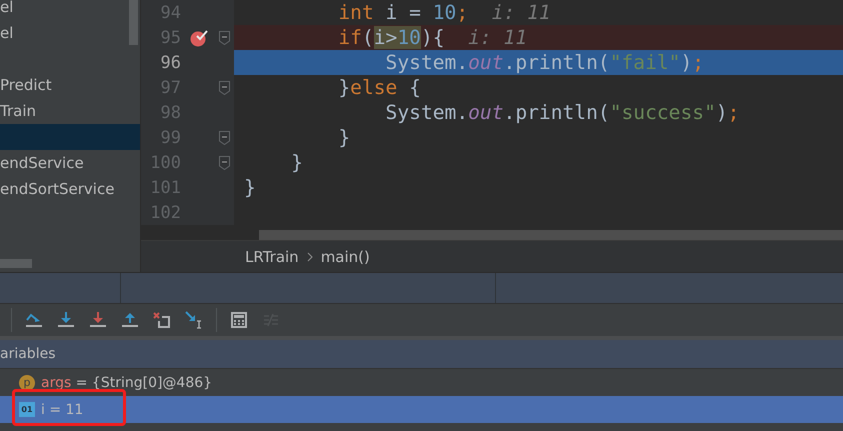 This screenshot has height=431, width=843. Describe the element at coordinates (544, 62) in the screenshot. I see `code-text: System.out.println("fail");` at that location.